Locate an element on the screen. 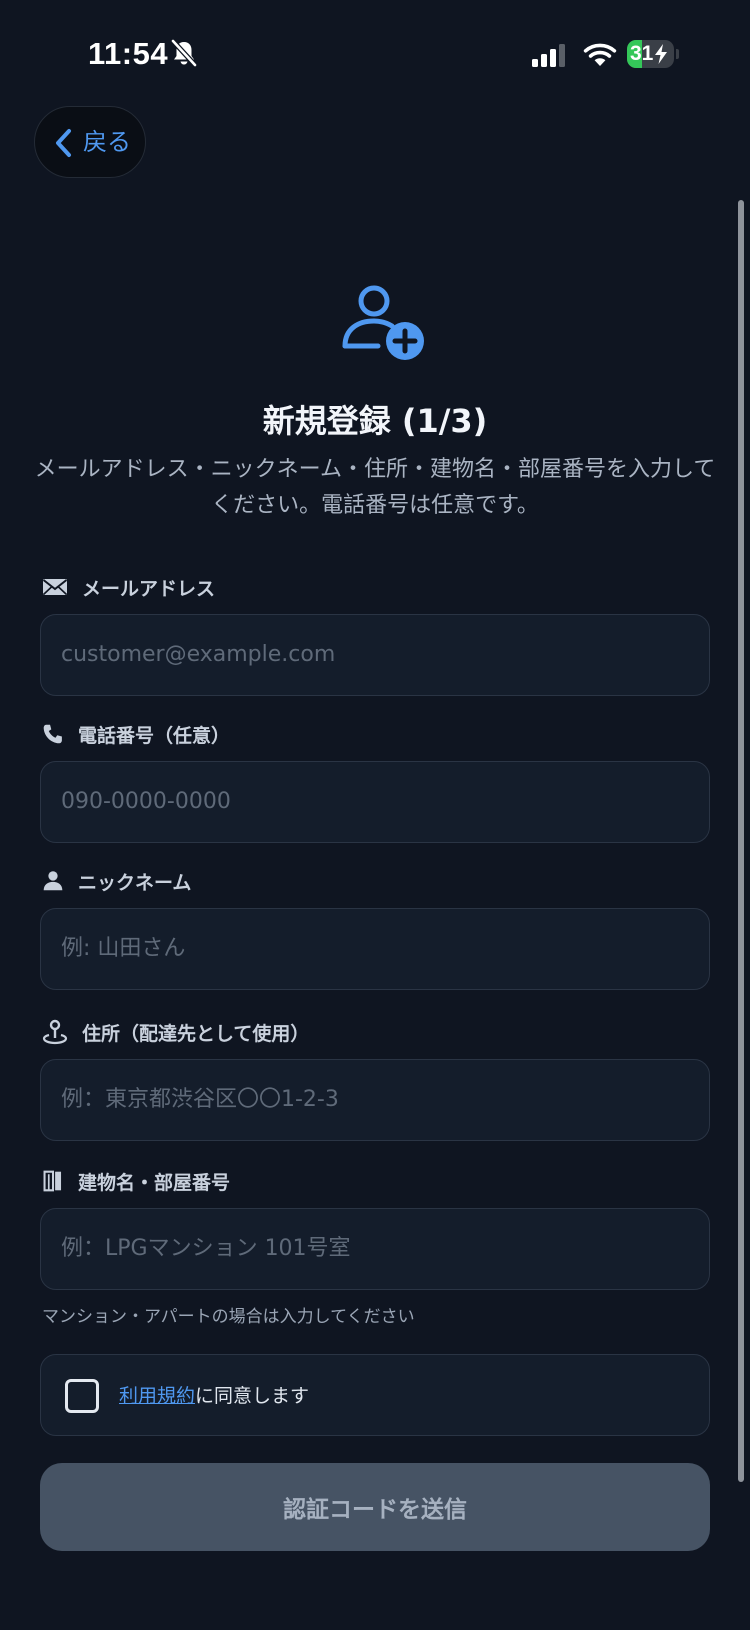 The height and width of the screenshot is (1630, 750). send-code-button: 認証コードを送信 is located at coordinates (375, 1507).